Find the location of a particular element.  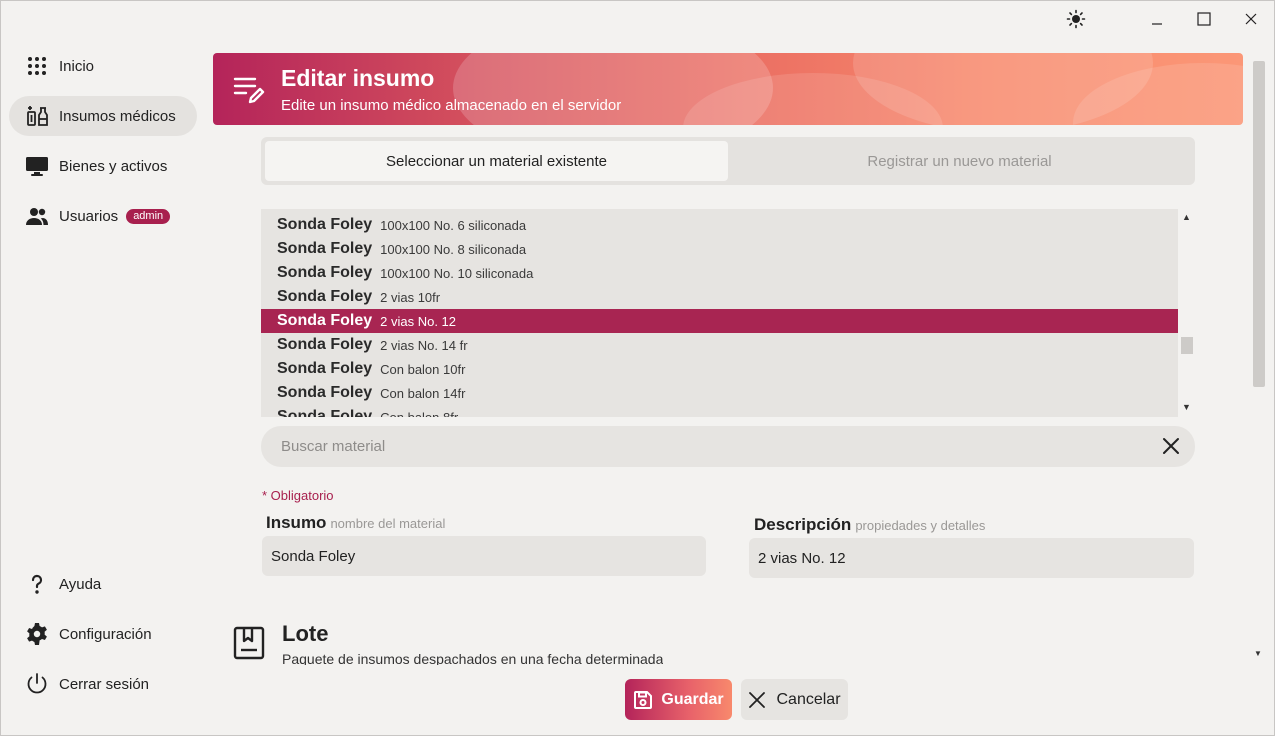

save-button: Guardar is located at coordinates (678, 699).